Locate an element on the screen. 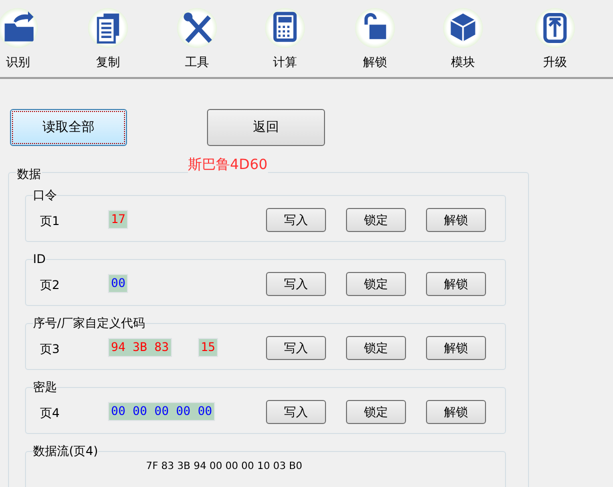  page-label: 页2 is located at coordinates (50, 285).